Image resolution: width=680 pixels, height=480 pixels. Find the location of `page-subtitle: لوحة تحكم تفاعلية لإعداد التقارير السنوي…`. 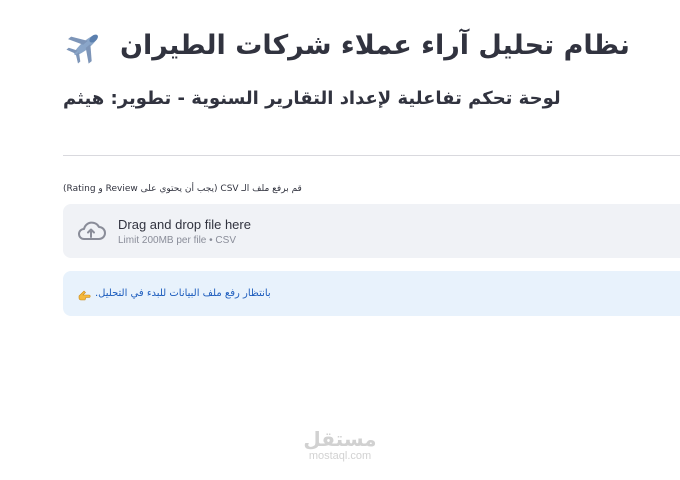

page-subtitle: لوحة تحكم تفاعلية لإعداد التقارير السنوي… is located at coordinates (312, 98).